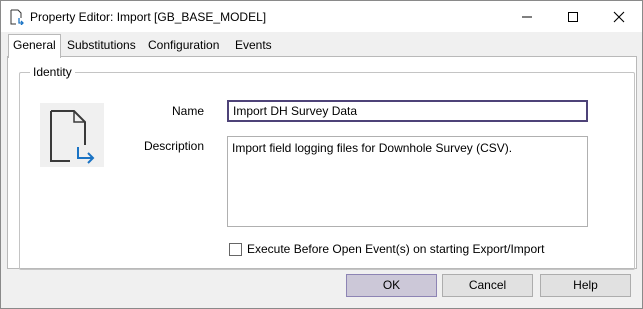  I want to click on name-input: Import DH Survey Data, so click(407, 111).